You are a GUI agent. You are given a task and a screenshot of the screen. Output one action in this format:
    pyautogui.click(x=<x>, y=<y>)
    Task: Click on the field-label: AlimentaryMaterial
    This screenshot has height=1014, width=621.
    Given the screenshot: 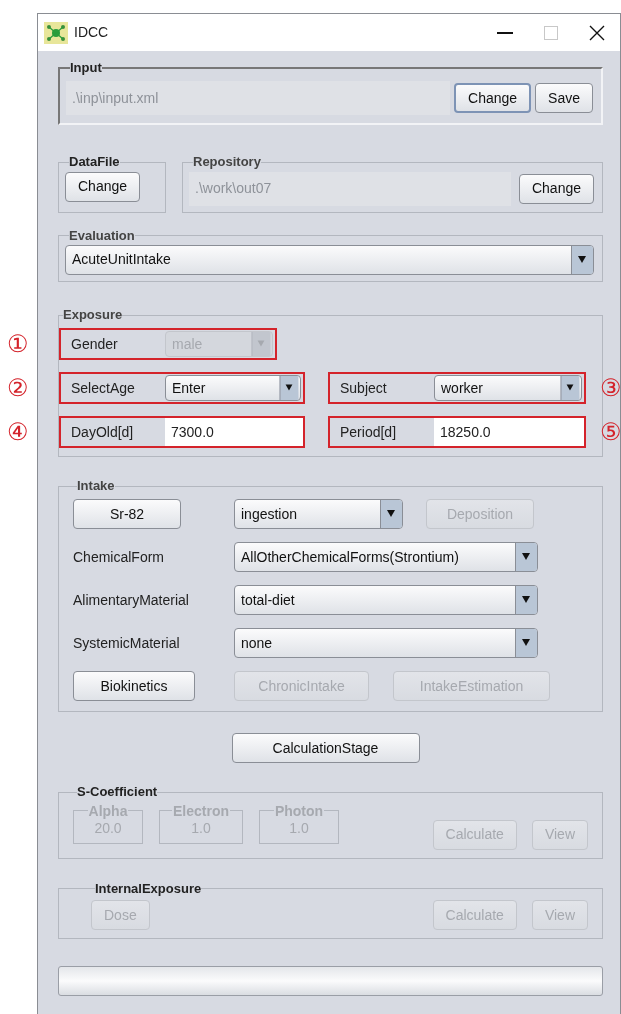 What is the action you would take?
    pyautogui.click(x=131, y=600)
    